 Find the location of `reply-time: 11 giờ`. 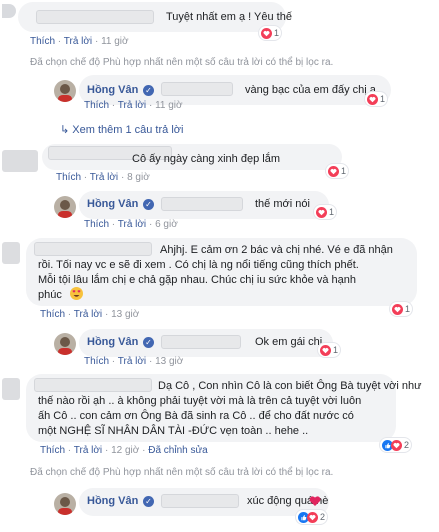

reply-time: 11 giờ is located at coordinates (169, 105).